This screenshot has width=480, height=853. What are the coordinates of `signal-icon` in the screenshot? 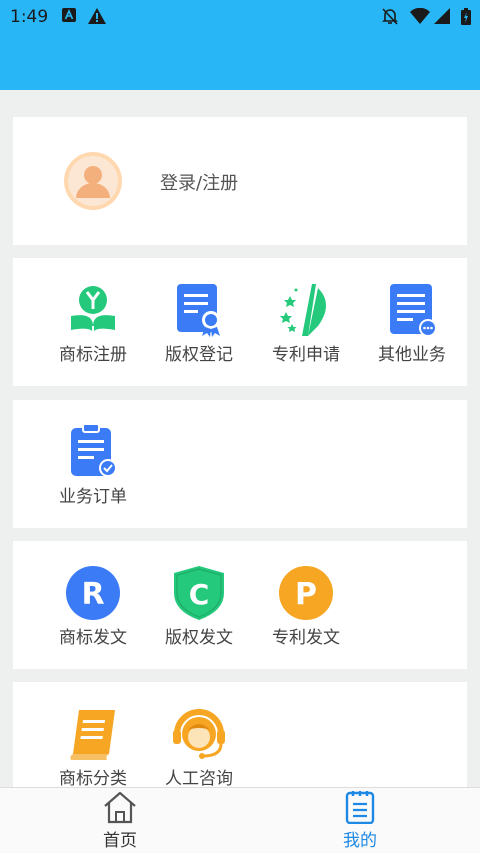 It's located at (442, 16).